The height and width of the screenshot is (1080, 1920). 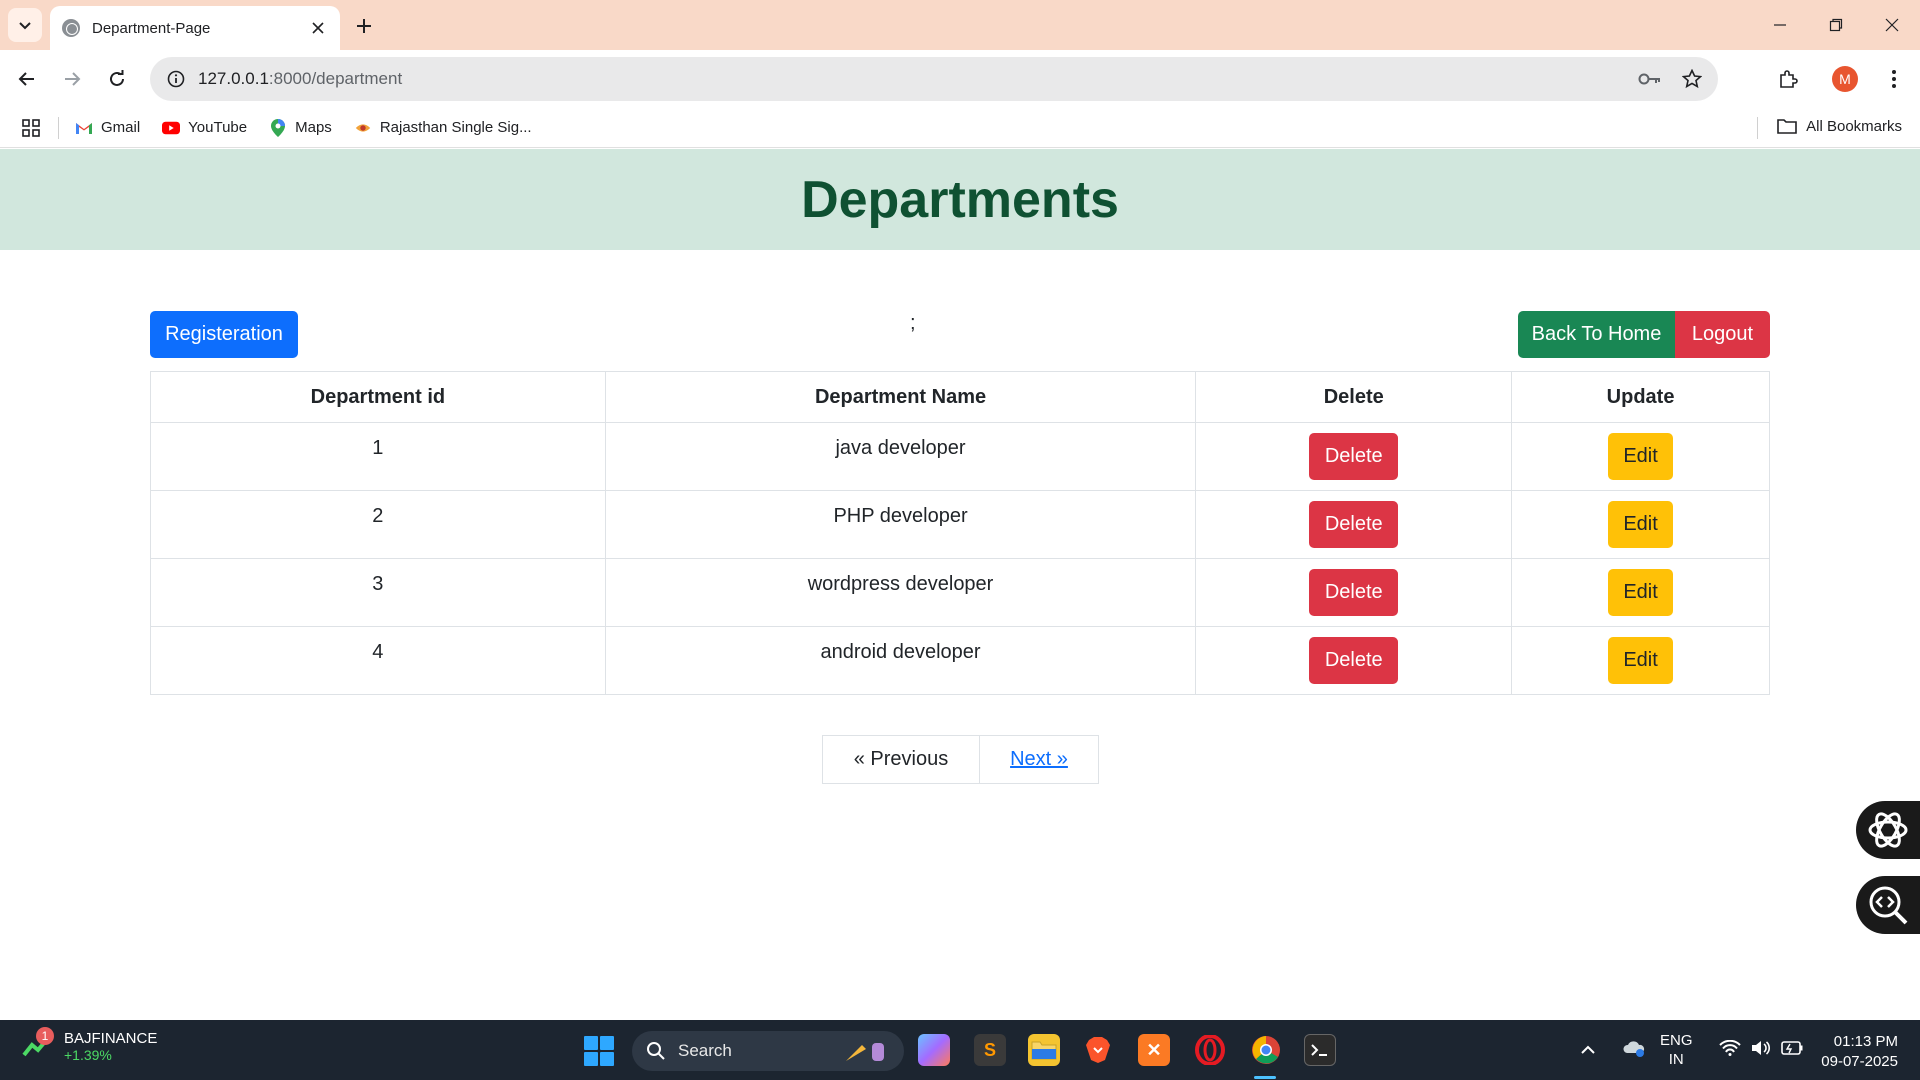 What do you see at coordinates (1787, 126) in the screenshot?
I see `folder-icon` at bounding box center [1787, 126].